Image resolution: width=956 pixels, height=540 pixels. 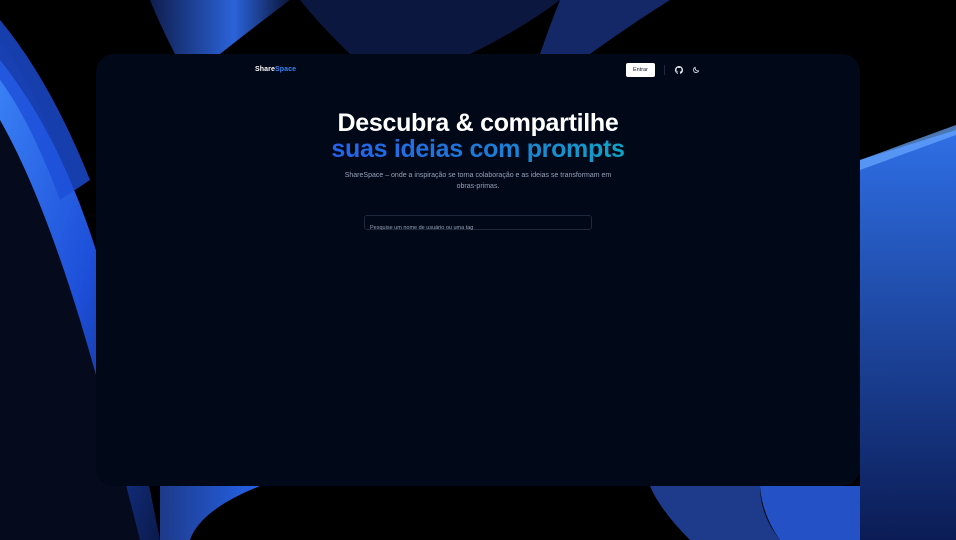 I want to click on theme-toggle-icon, so click(x=696, y=69).